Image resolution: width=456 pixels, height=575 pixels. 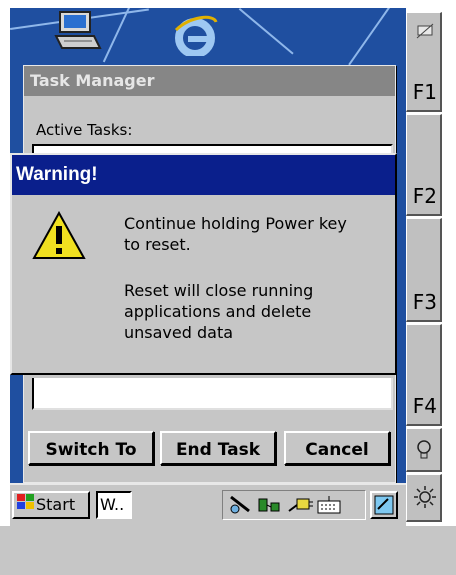 I want to click on start-button: Start, so click(x=51, y=505).